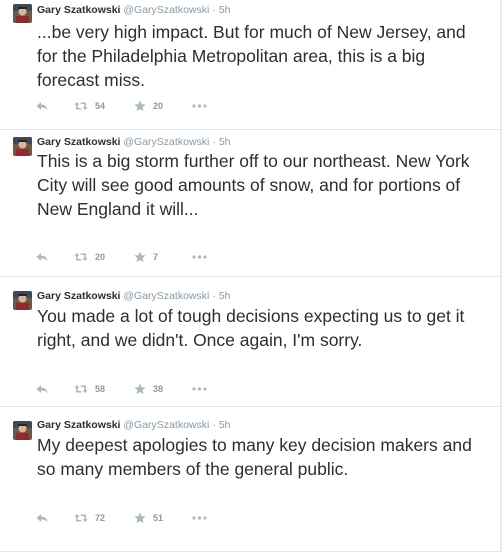 This screenshot has width=502, height=552. What do you see at coordinates (100, 389) in the screenshot?
I see `retweet-count: 58` at bounding box center [100, 389].